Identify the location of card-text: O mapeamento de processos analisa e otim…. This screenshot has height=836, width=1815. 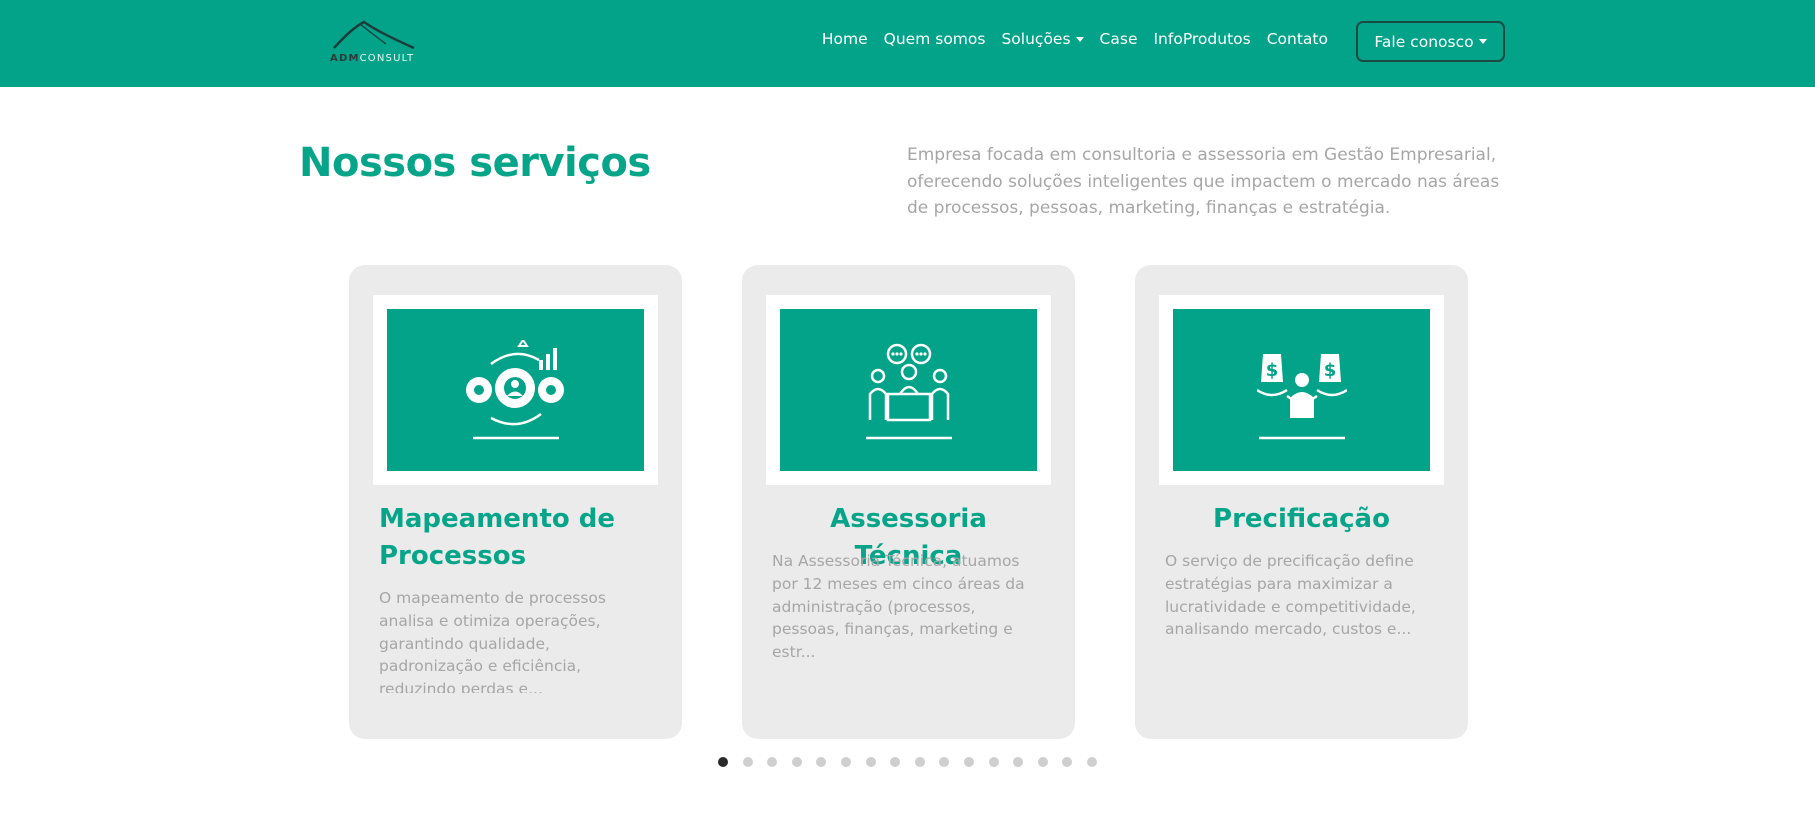
(492, 641).